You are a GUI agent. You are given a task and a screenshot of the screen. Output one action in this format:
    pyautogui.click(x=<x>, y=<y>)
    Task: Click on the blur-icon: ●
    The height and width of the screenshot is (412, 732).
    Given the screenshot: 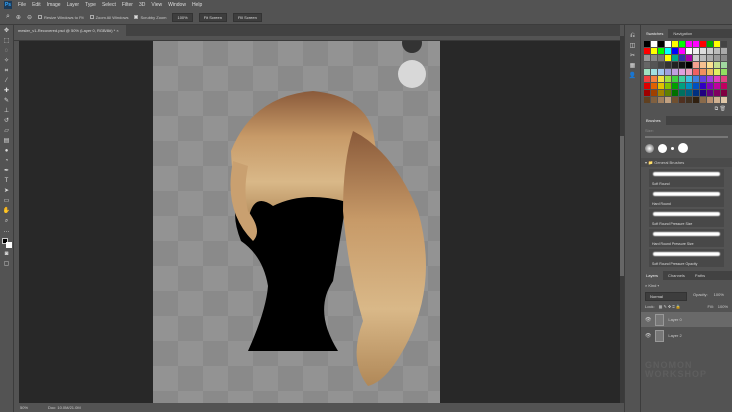 What is the action you would take?
    pyautogui.click(x=7, y=151)
    